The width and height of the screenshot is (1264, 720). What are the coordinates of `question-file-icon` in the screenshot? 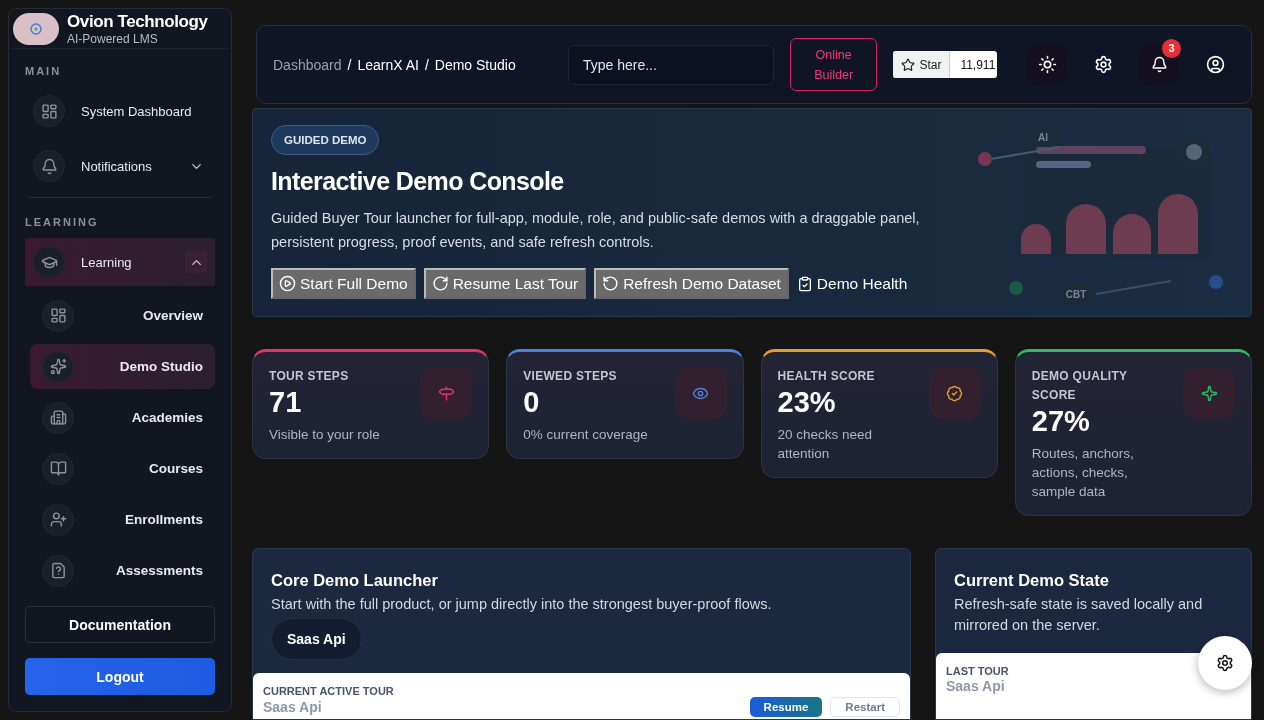 It's located at (58, 570).